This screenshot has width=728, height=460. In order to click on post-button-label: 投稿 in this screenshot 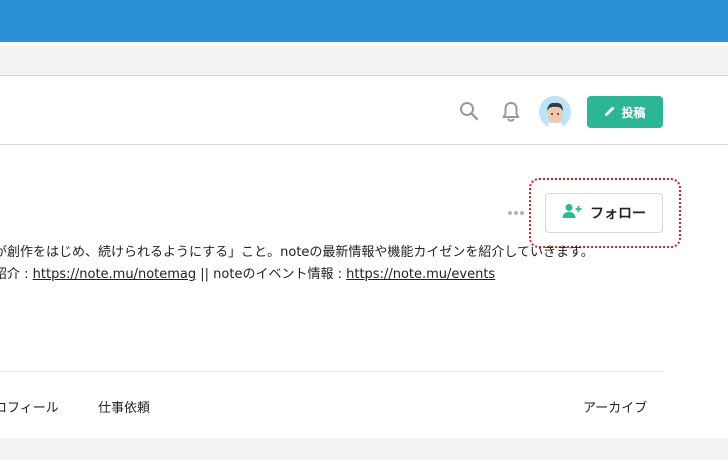, I will do `click(633, 112)`.